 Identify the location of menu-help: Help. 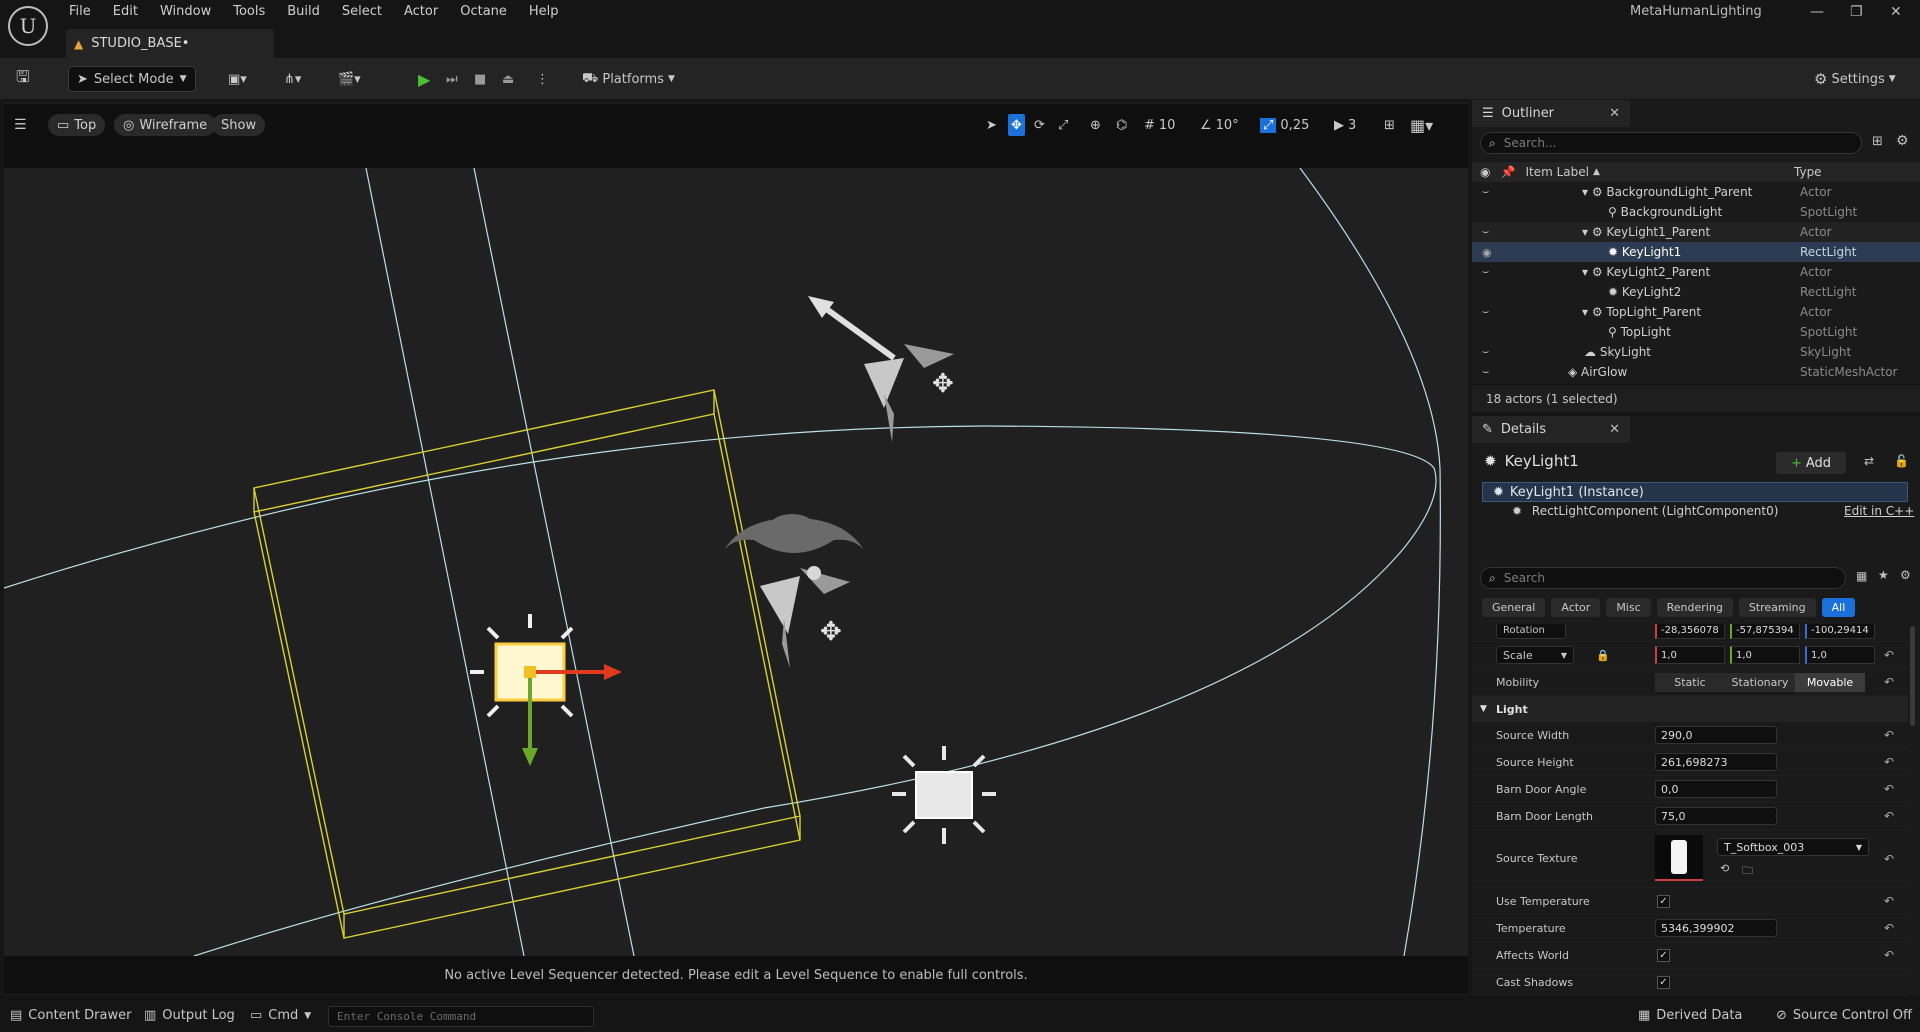
(544, 12).